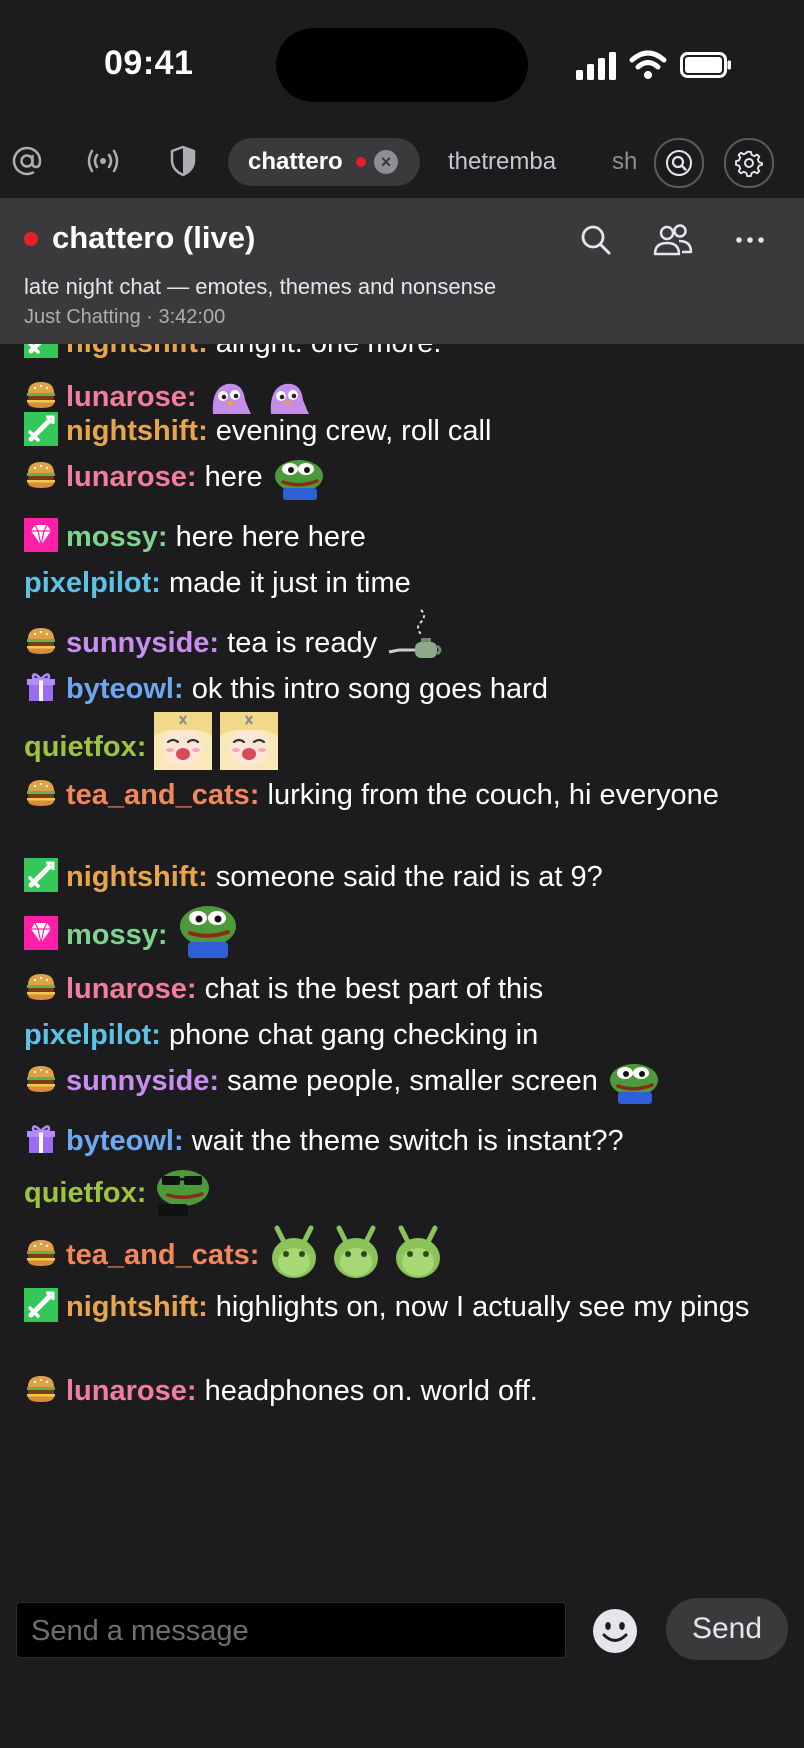 The image size is (804, 1748). What do you see at coordinates (208, 929) in the screenshot?
I see `pepe-big-emote-icon` at bounding box center [208, 929].